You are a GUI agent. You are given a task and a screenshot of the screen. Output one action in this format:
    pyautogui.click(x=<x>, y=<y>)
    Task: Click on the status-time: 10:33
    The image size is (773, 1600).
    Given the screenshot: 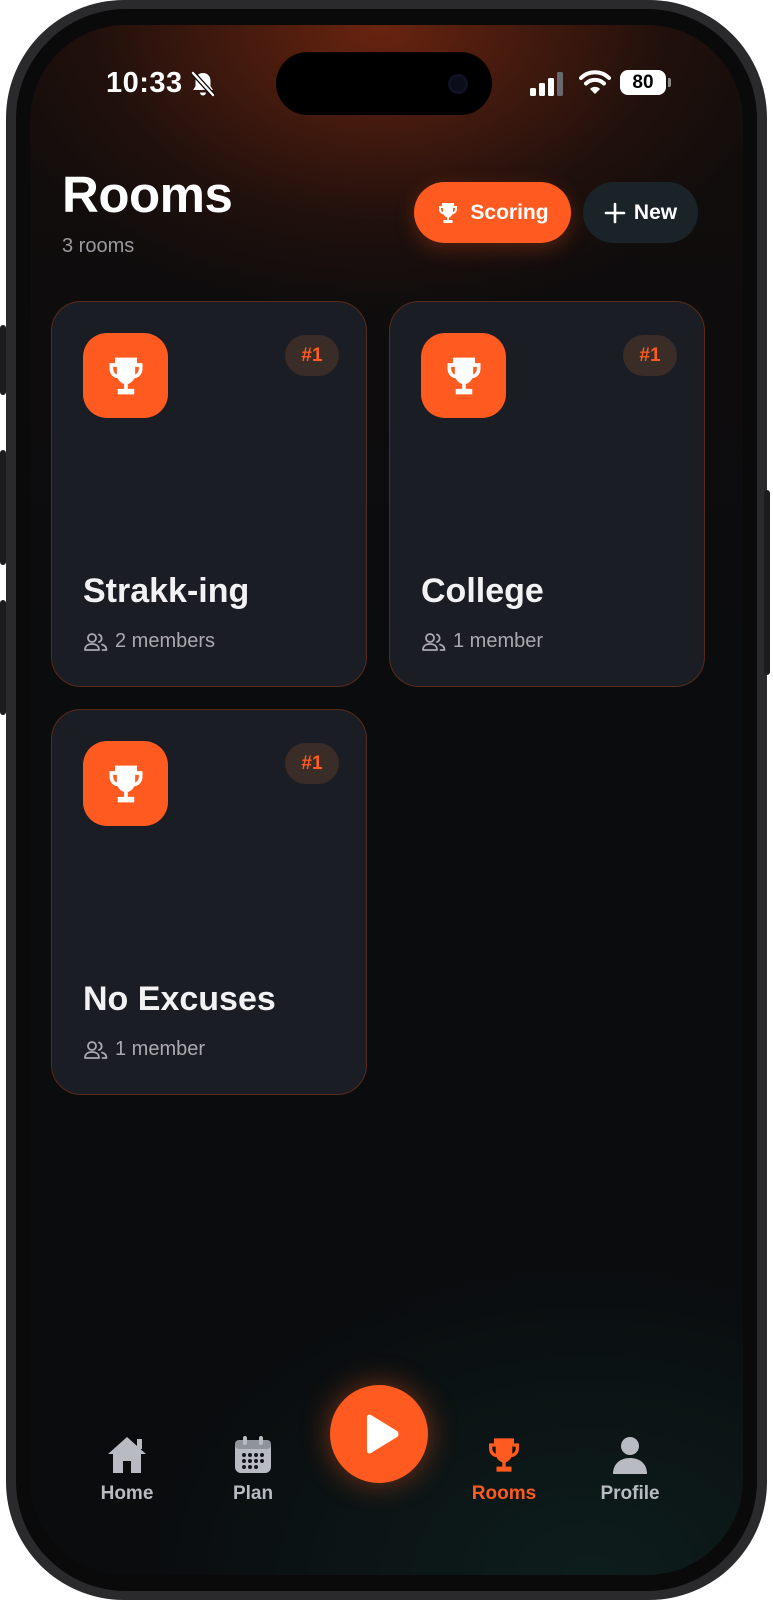 What is the action you would take?
    pyautogui.click(x=144, y=83)
    